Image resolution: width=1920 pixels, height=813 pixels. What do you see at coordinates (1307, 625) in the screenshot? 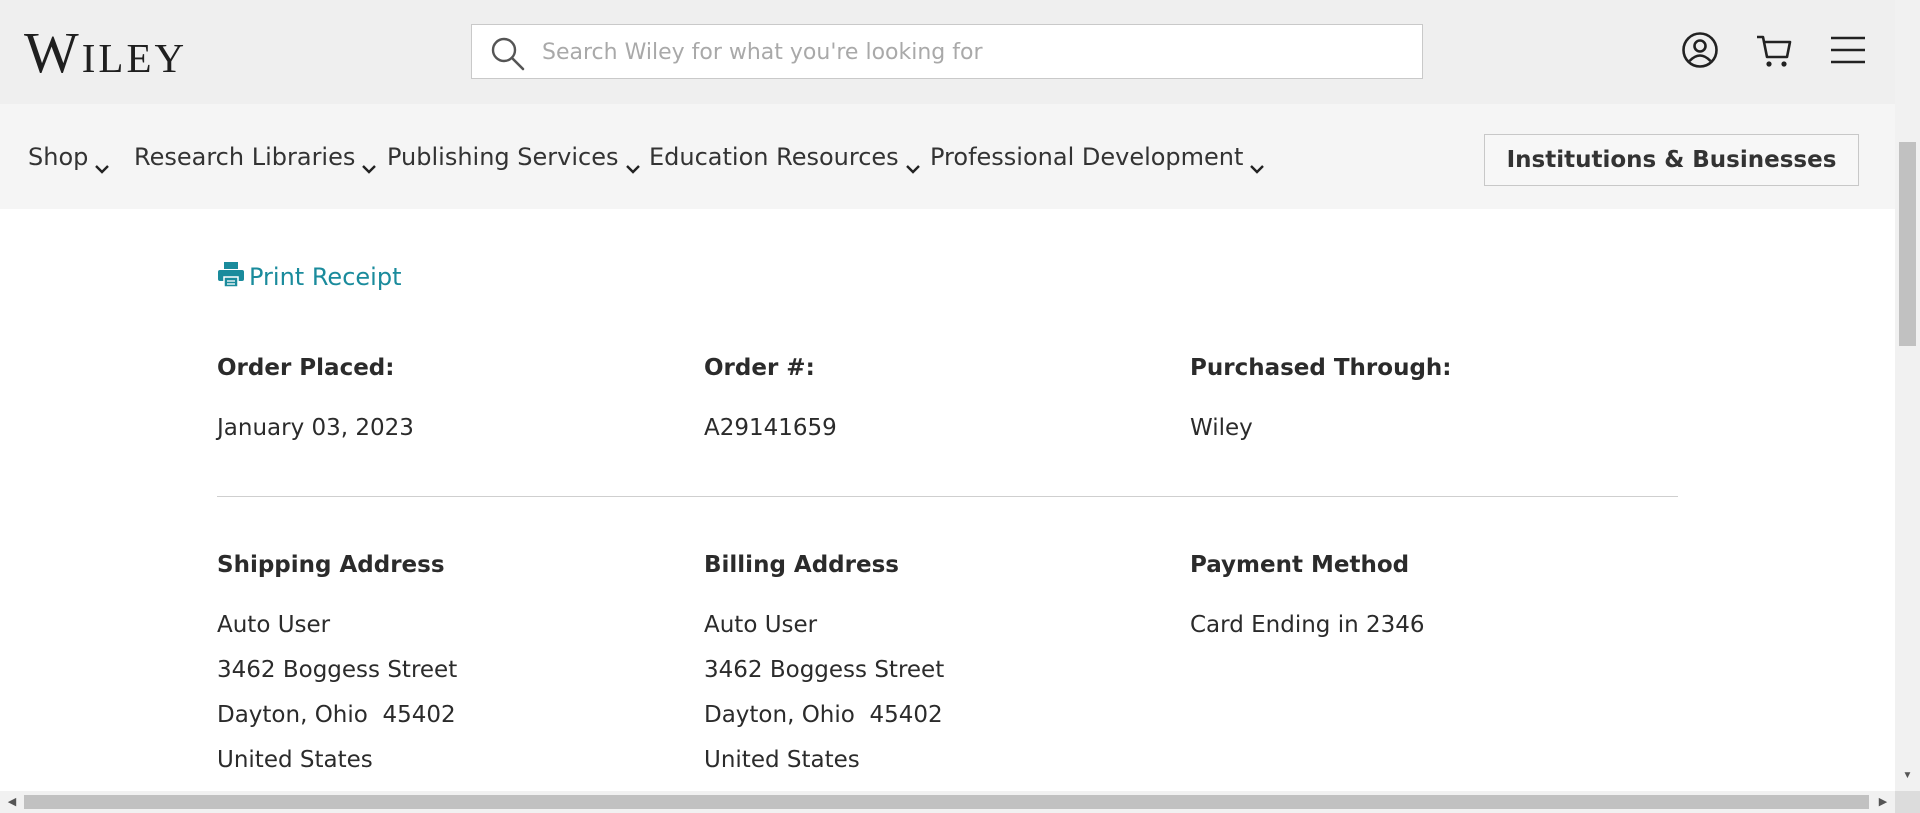
I see `payment-method-value: Card Ending in 2346` at bounding box center [1307, 625].